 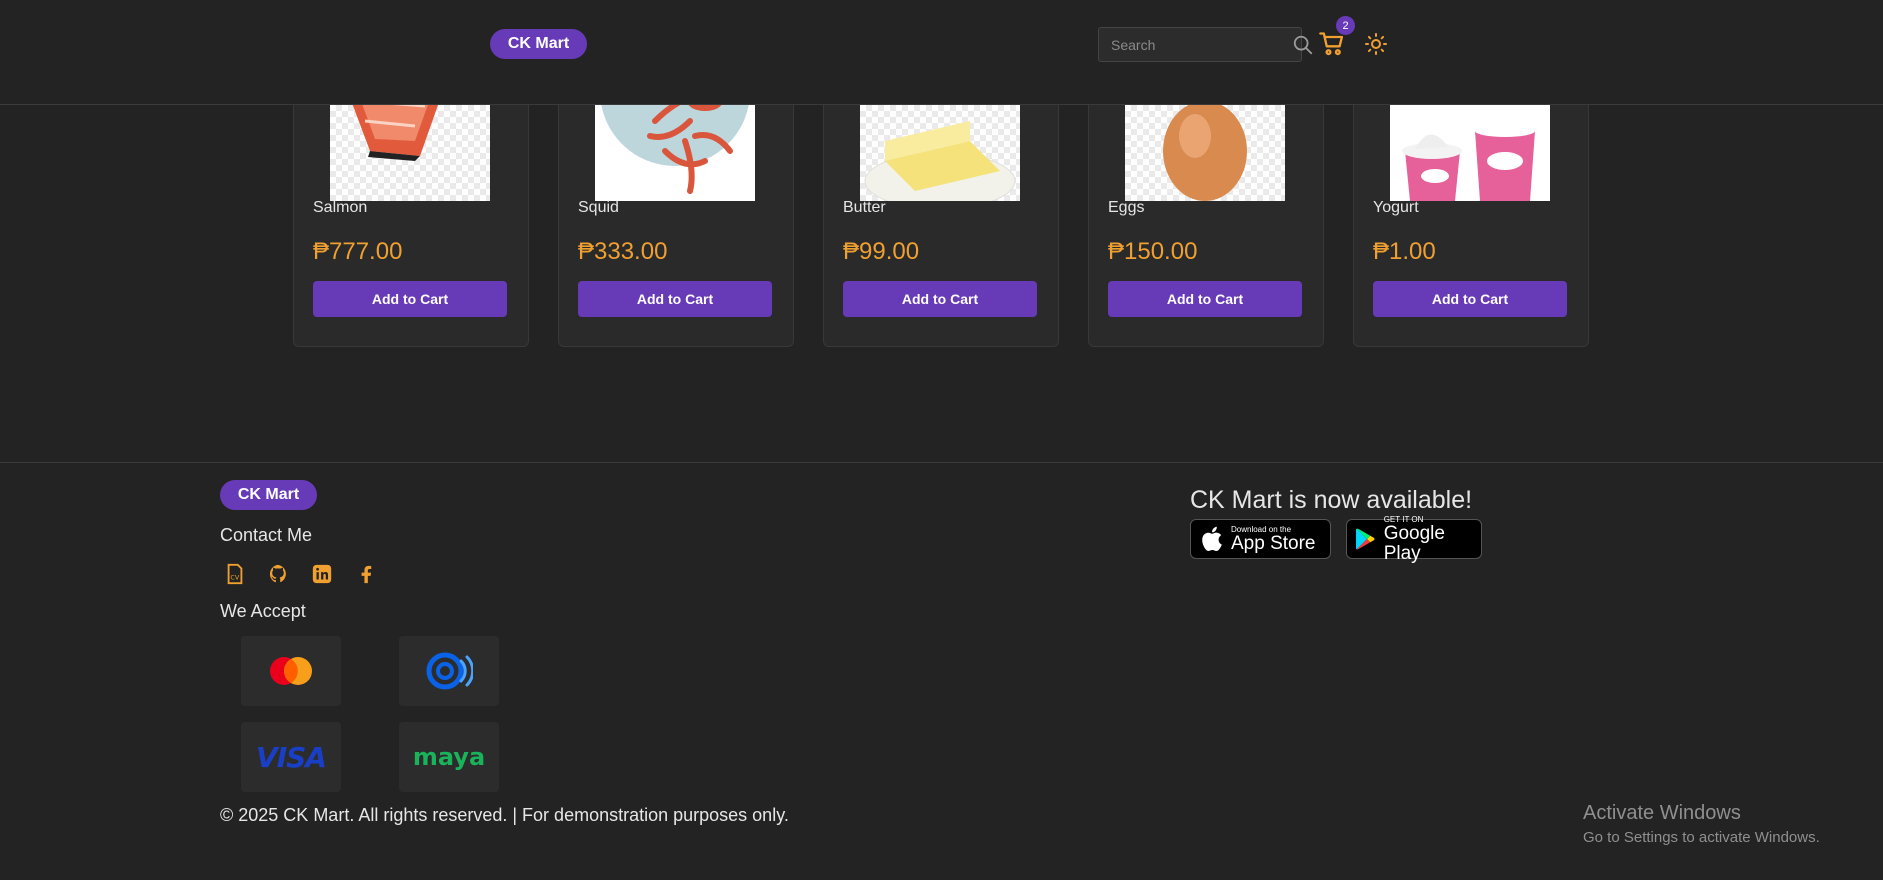 I want to click on gcash-logo, so click(x=449, y=671).